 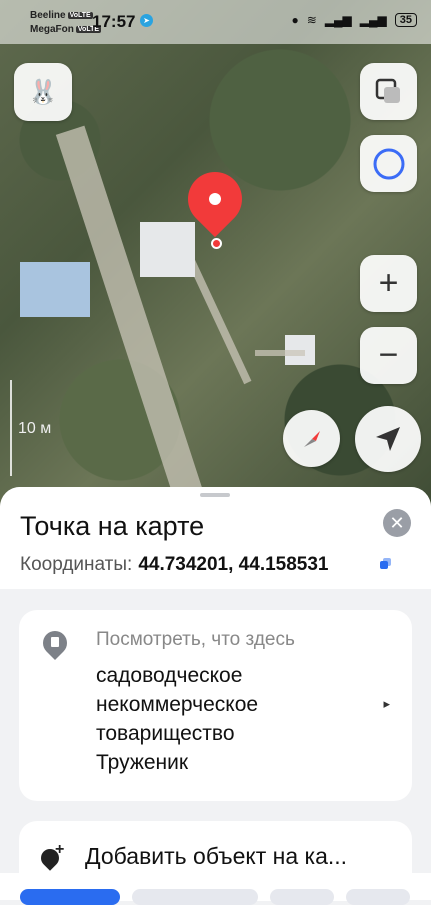 I want to click on signal-icon-2: ▂▄▆, so click(x=373, y=20).